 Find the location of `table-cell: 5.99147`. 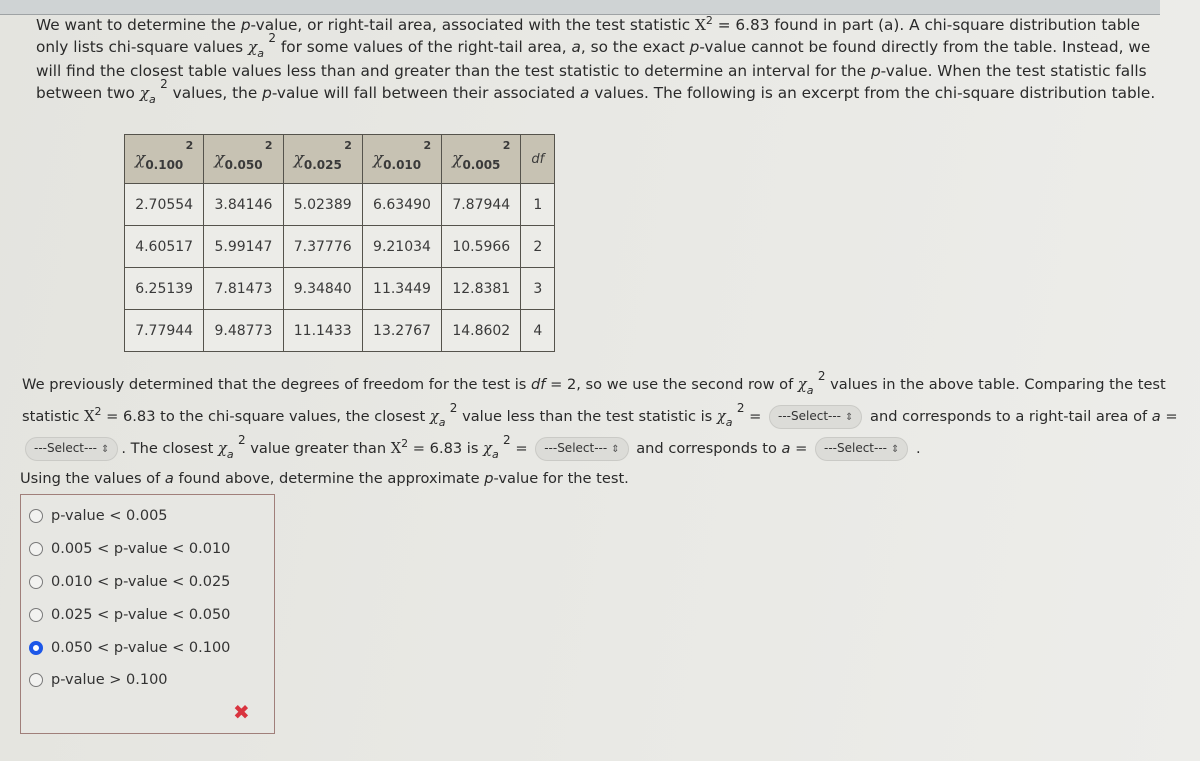

table-cell: 5.99147 is located at coordinates (243, 246).